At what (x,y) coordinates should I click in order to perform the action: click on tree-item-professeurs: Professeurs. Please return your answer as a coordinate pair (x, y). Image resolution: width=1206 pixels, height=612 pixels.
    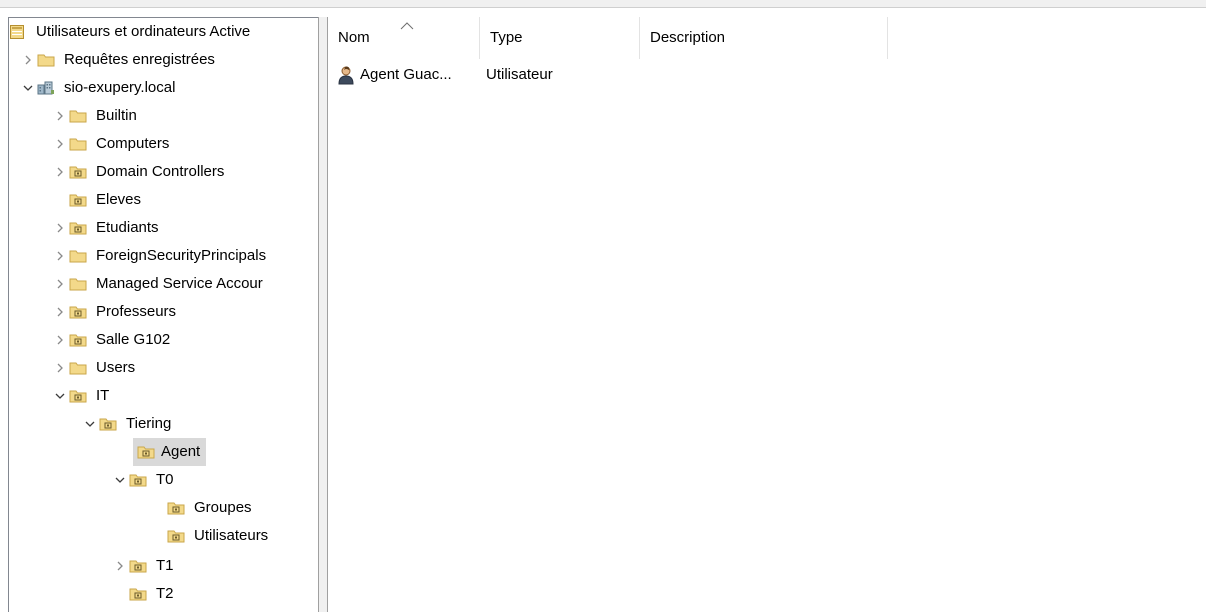
    Looking at the image, I should click on (116, 312).